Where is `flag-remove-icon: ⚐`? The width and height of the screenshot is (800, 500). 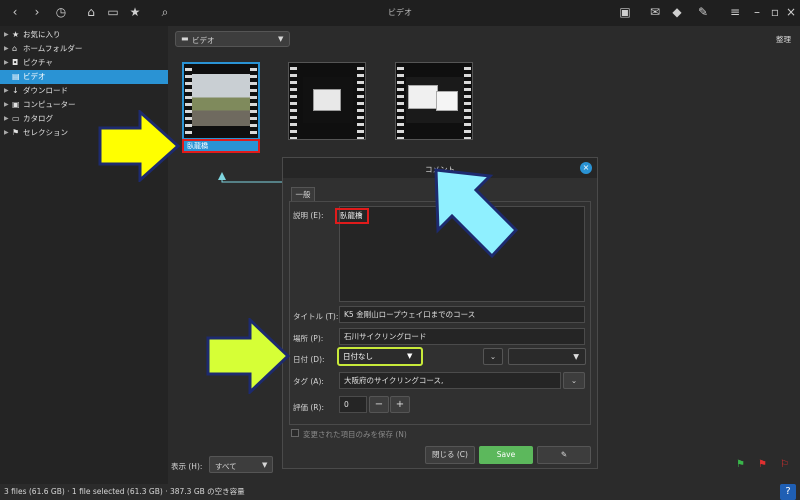 flag-remove-icon: ⚐ is located at coordinates (784, 464).